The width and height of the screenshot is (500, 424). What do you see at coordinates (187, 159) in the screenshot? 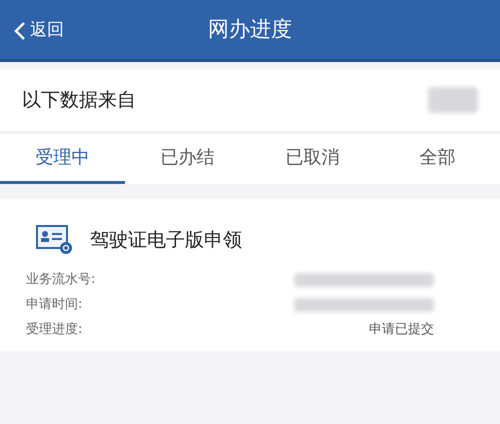
I see `tab: 已办结` at bounding box center [187, 159].